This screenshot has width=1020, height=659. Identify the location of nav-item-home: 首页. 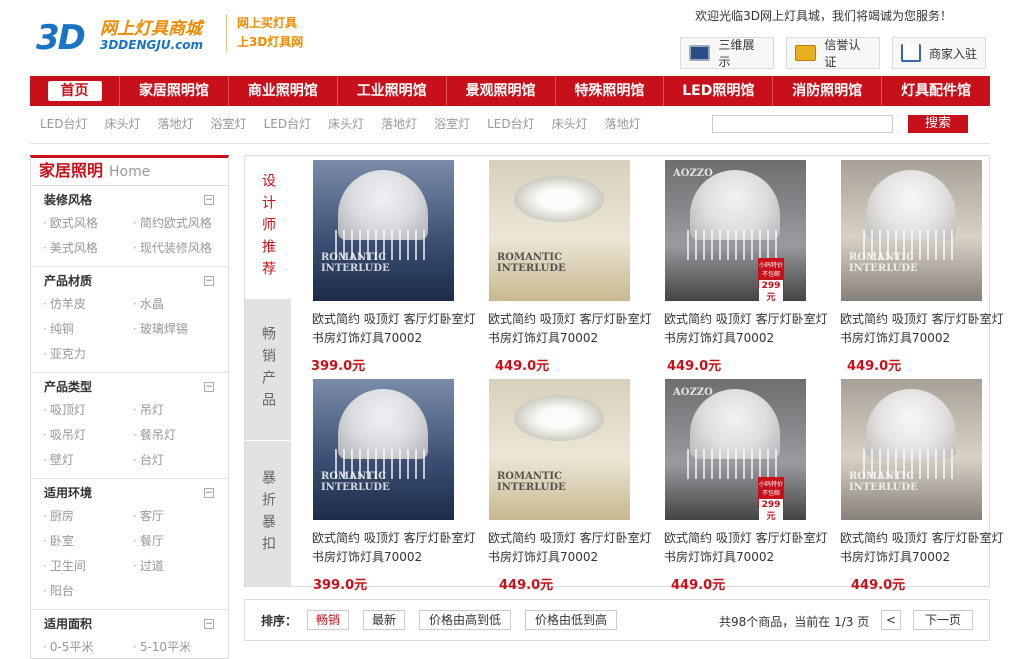
(75, 91).